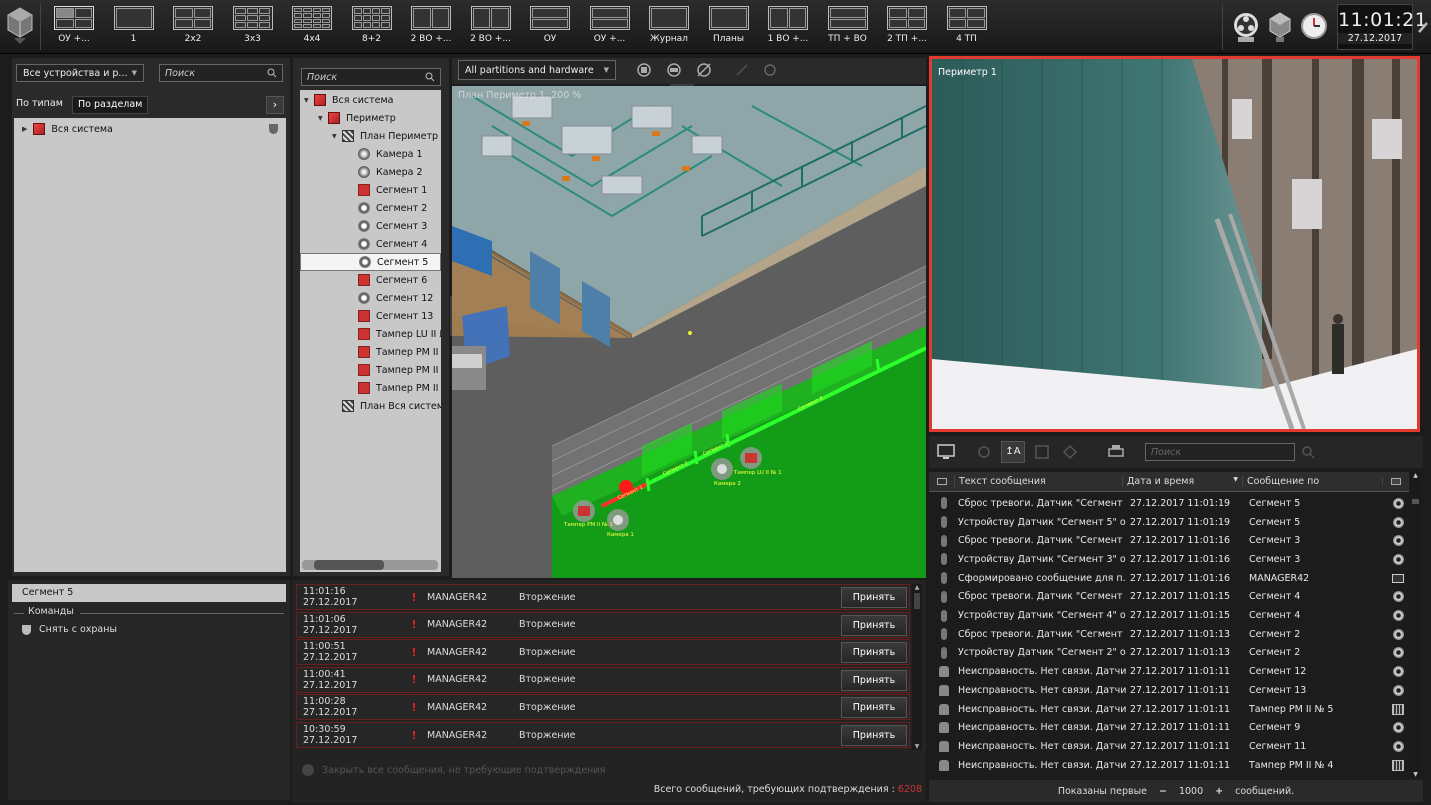  I want to click on tree-search-input: Поиск, so click(371, 77).